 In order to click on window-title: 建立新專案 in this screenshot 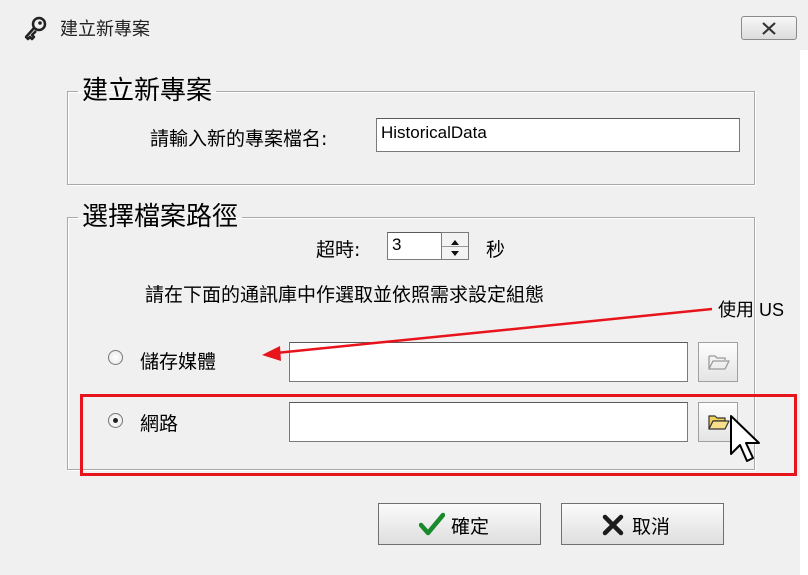, I will do `click(105, 29)`.